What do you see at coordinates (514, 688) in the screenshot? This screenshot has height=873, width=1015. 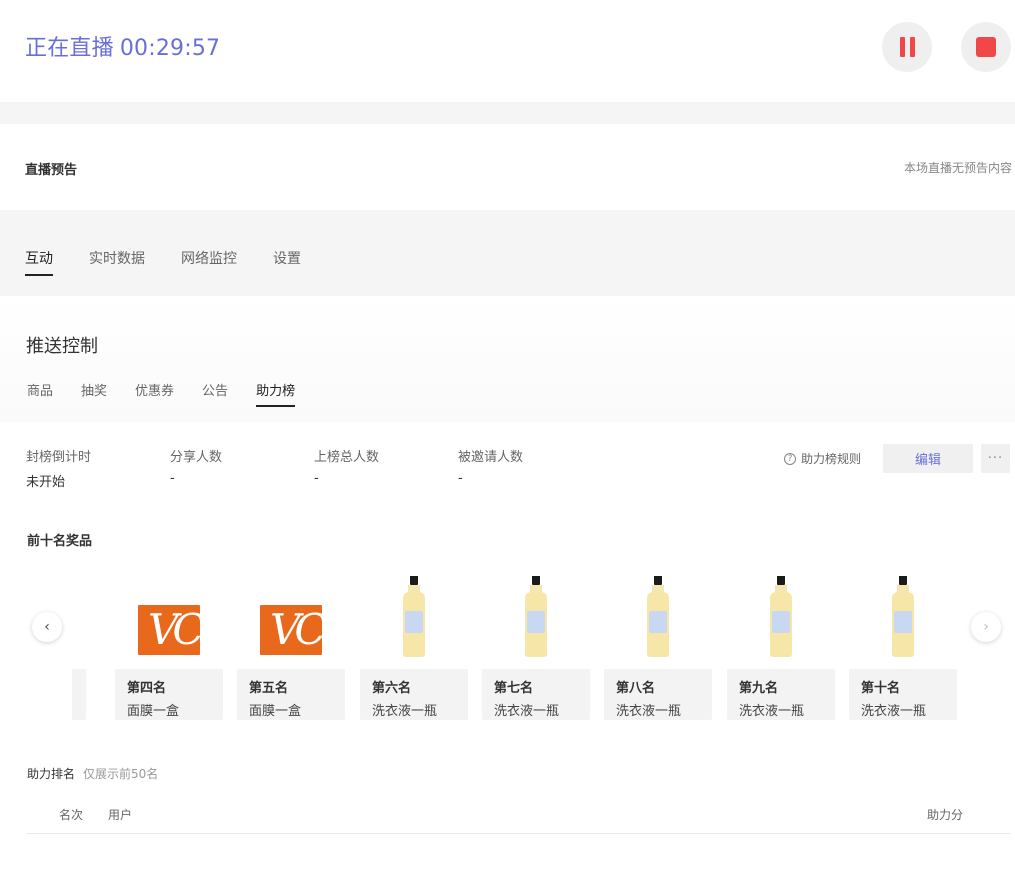 I see `prize-rank: 第七名` at bounding box center [514, 688].